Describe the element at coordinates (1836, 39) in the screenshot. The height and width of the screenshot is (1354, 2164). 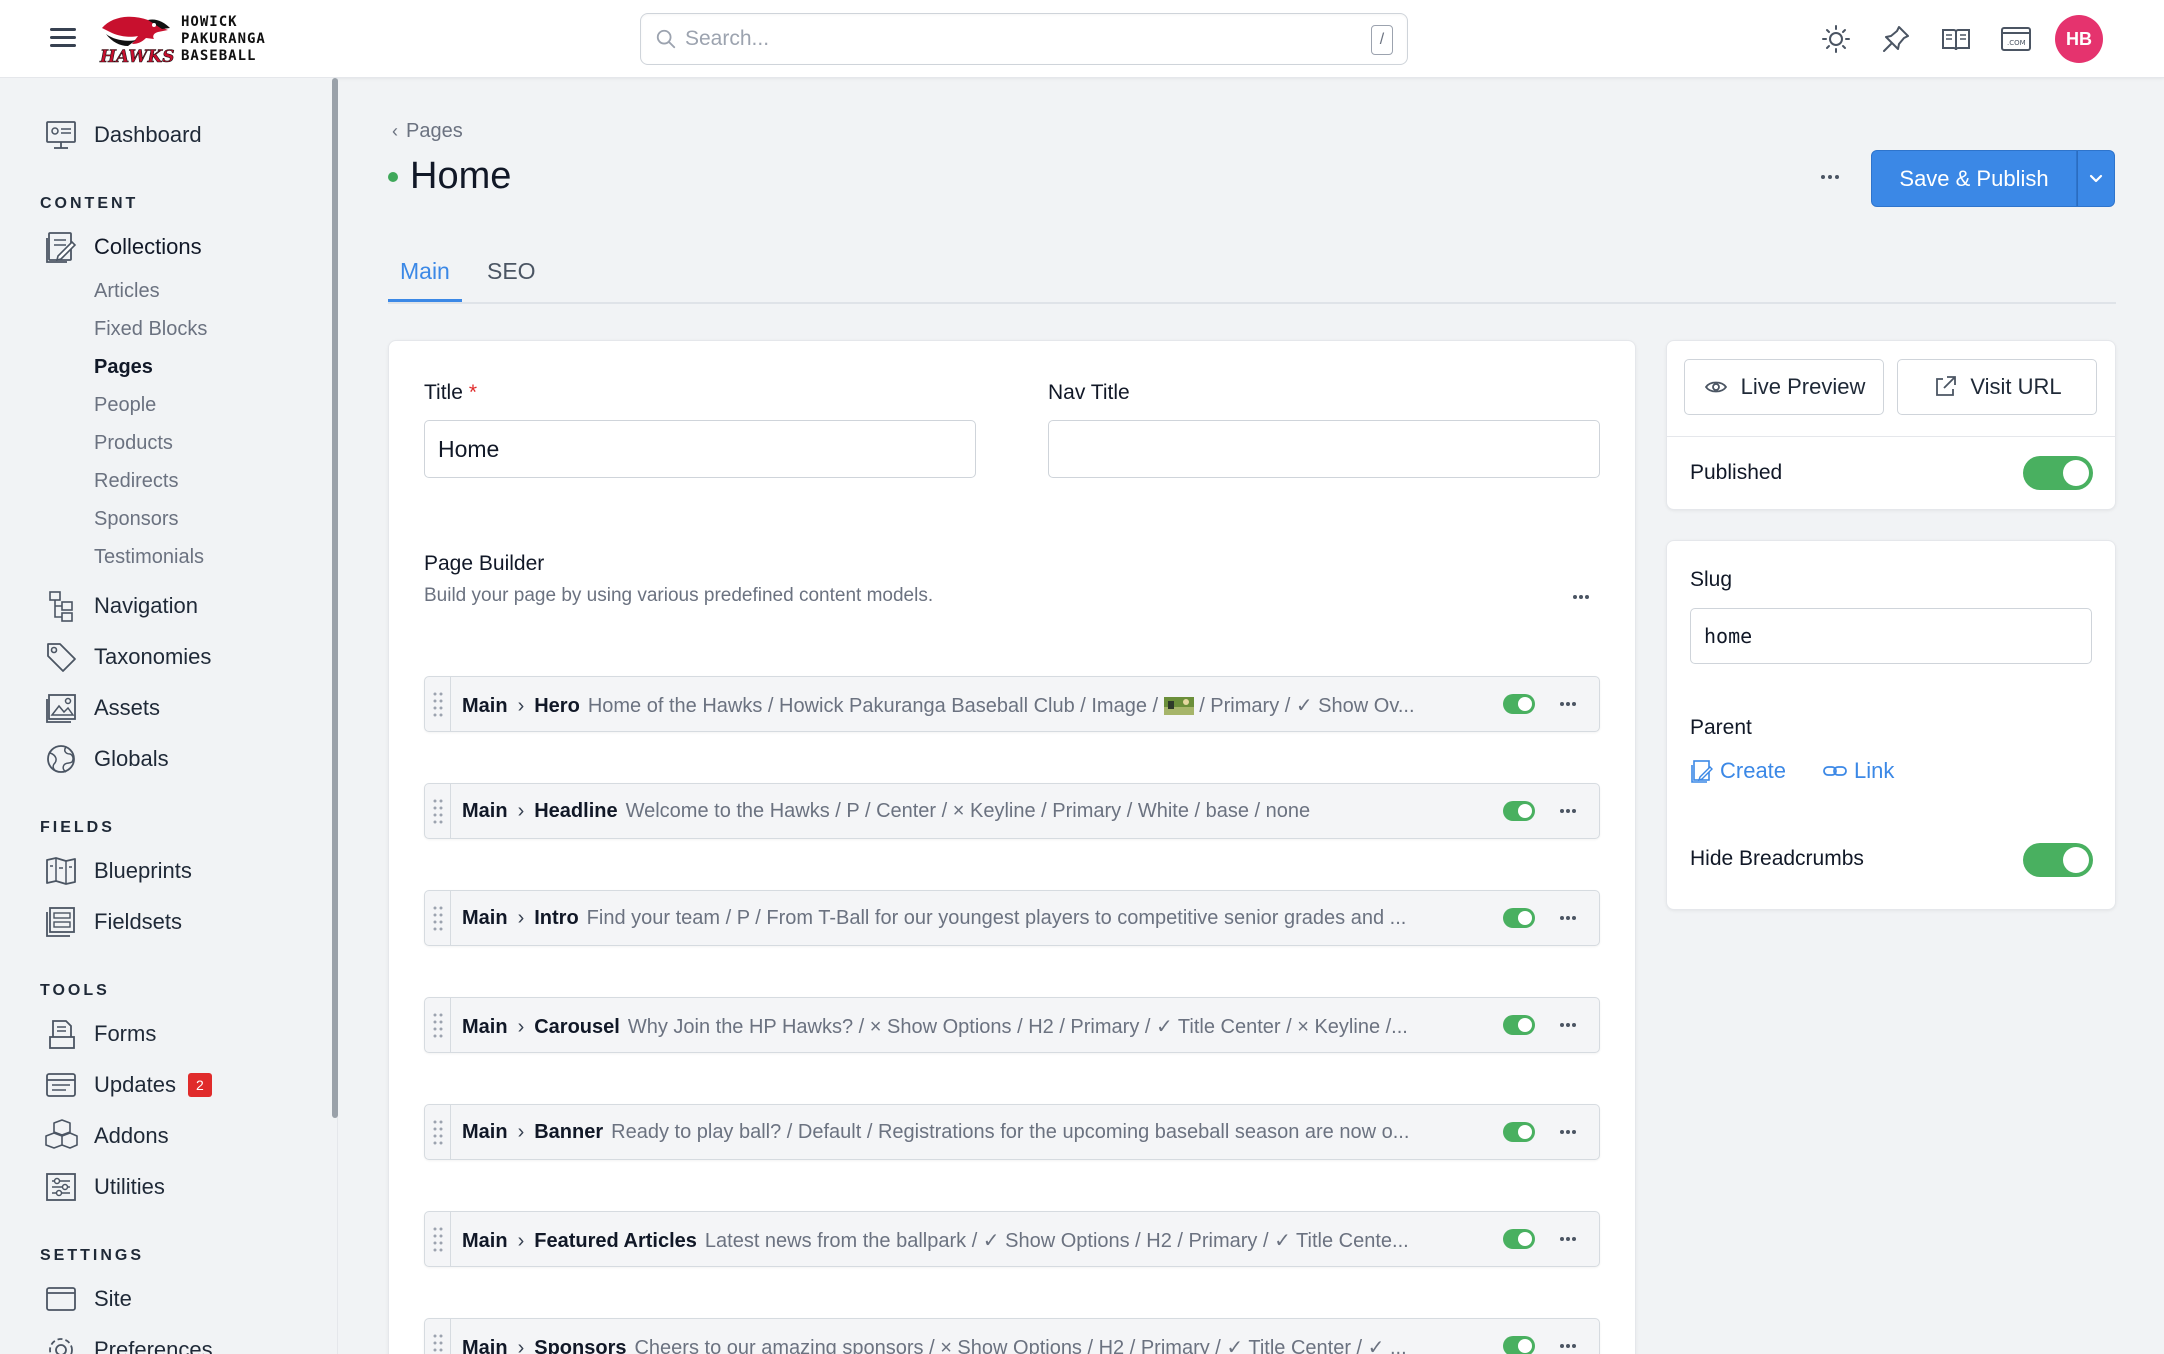
I see `sun-icon` at that location.